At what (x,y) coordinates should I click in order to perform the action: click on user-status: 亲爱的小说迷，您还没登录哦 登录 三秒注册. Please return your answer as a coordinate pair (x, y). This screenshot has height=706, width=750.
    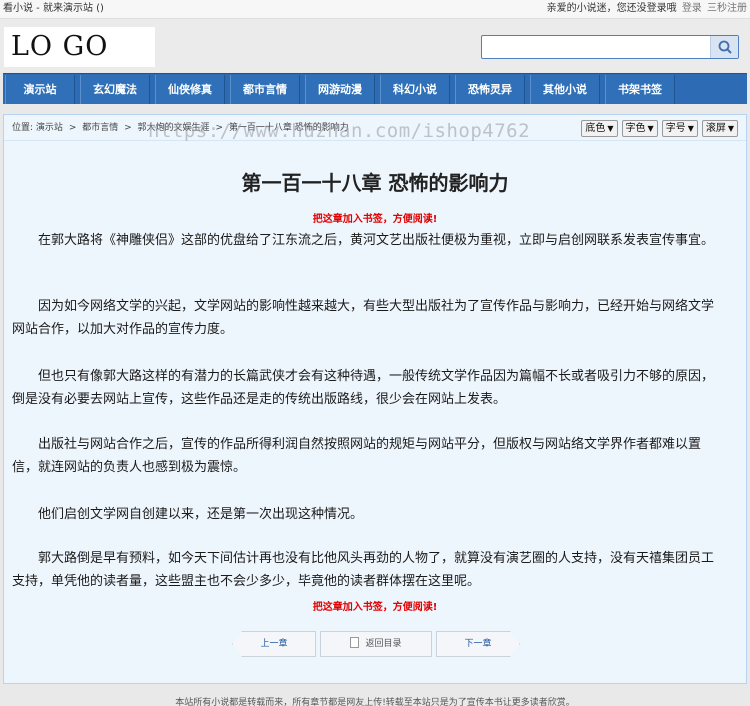
    Looking at the image, I should click on (647, 9).